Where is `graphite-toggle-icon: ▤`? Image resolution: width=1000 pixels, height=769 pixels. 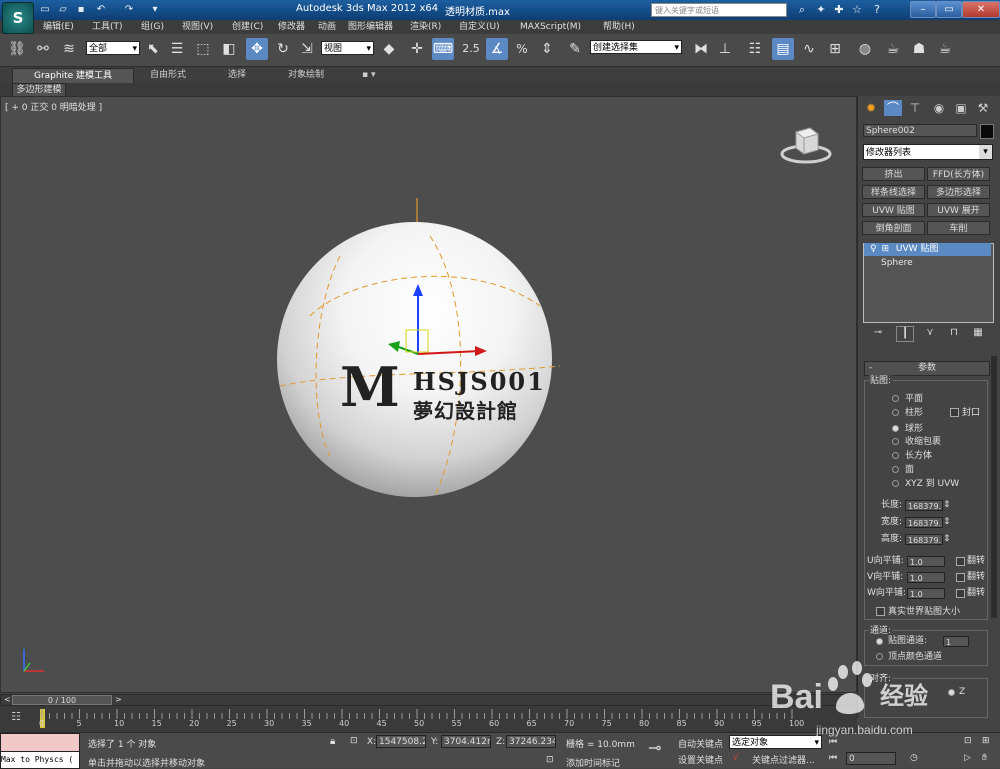 graphite-toggle-icon: ▤ is located at coordinates (783, 49).